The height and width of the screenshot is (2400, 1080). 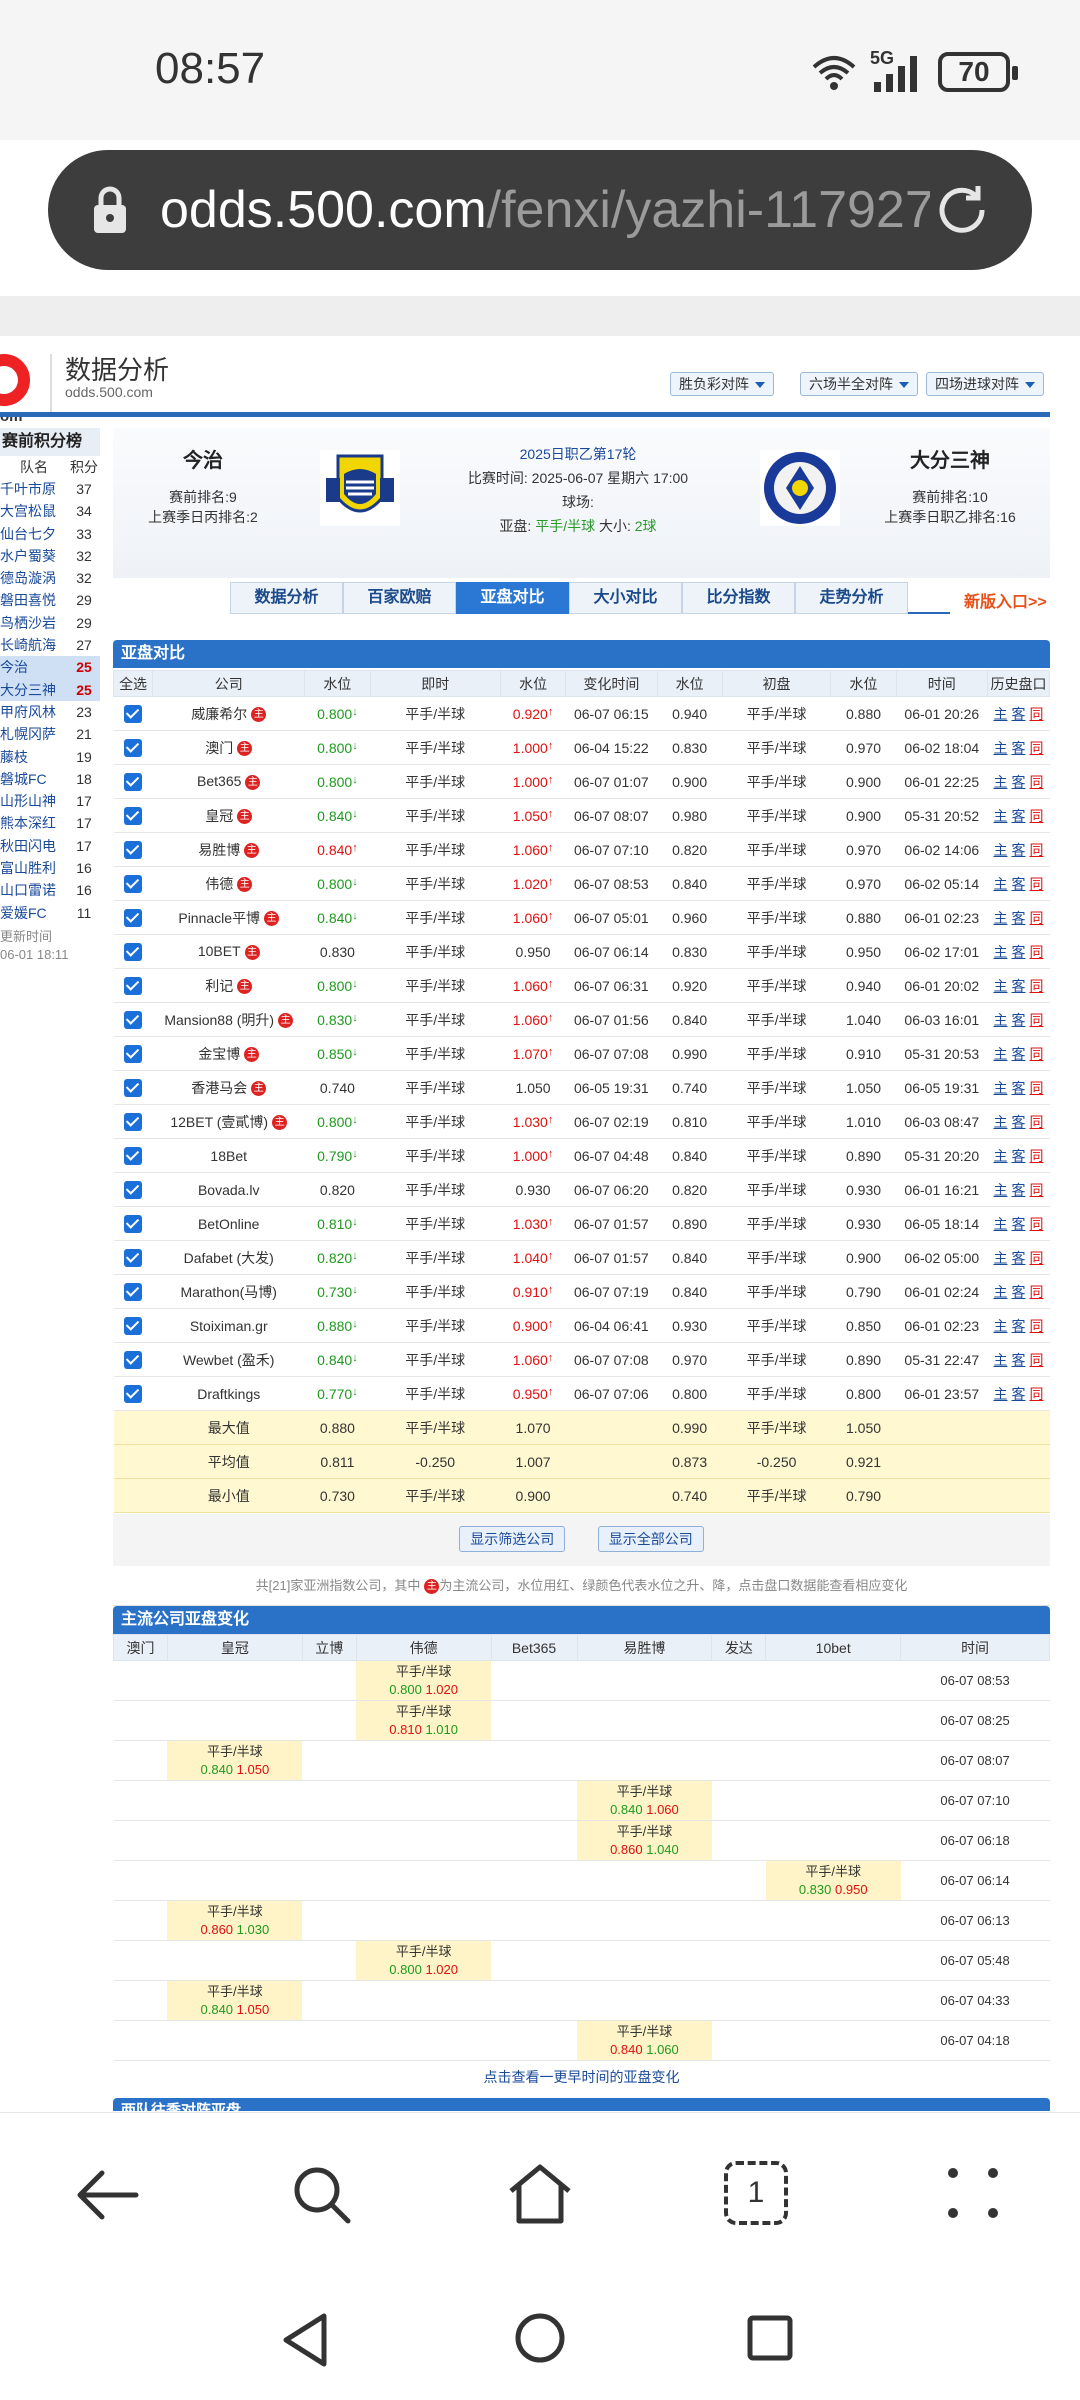 What do you see at coordinates (690, 781) in the screenshot?
I see `init-home-water: 0.900` at bounding box center [690, 781].